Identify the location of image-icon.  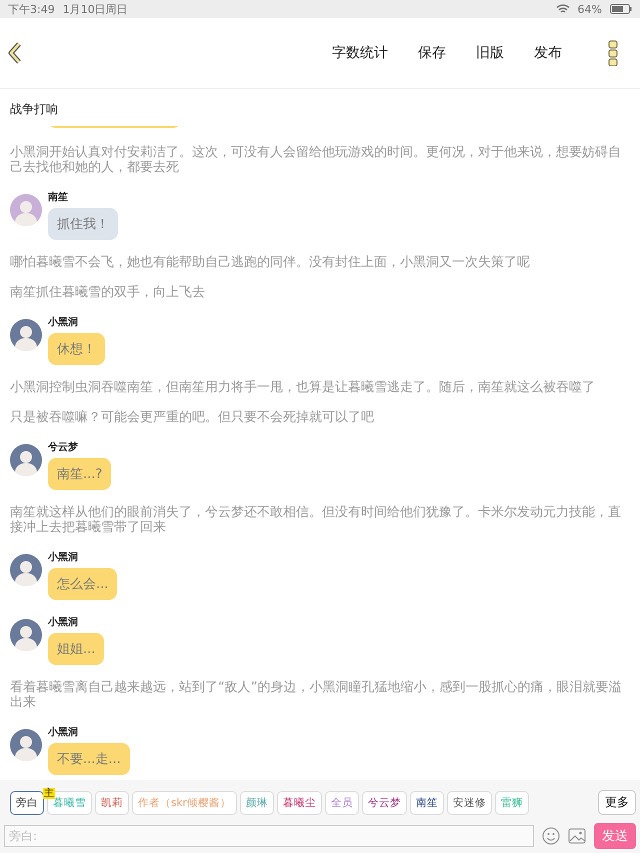
(577, 836).